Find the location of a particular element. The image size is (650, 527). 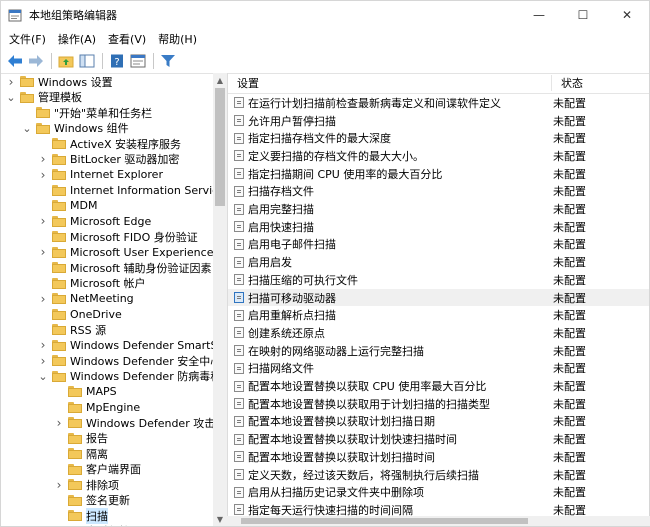

tree-node: › Microsoft User Experience V is located at coordinates (125, 252).